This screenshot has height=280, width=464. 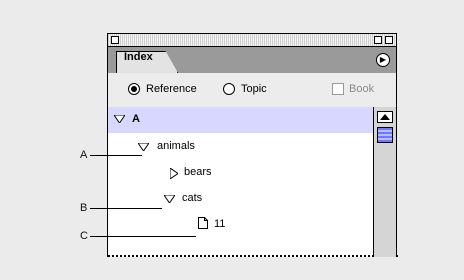 What do you see at coordinates (134, 89) in the screenshot?
I see `reference-radio` at bounding box center [134, 89].